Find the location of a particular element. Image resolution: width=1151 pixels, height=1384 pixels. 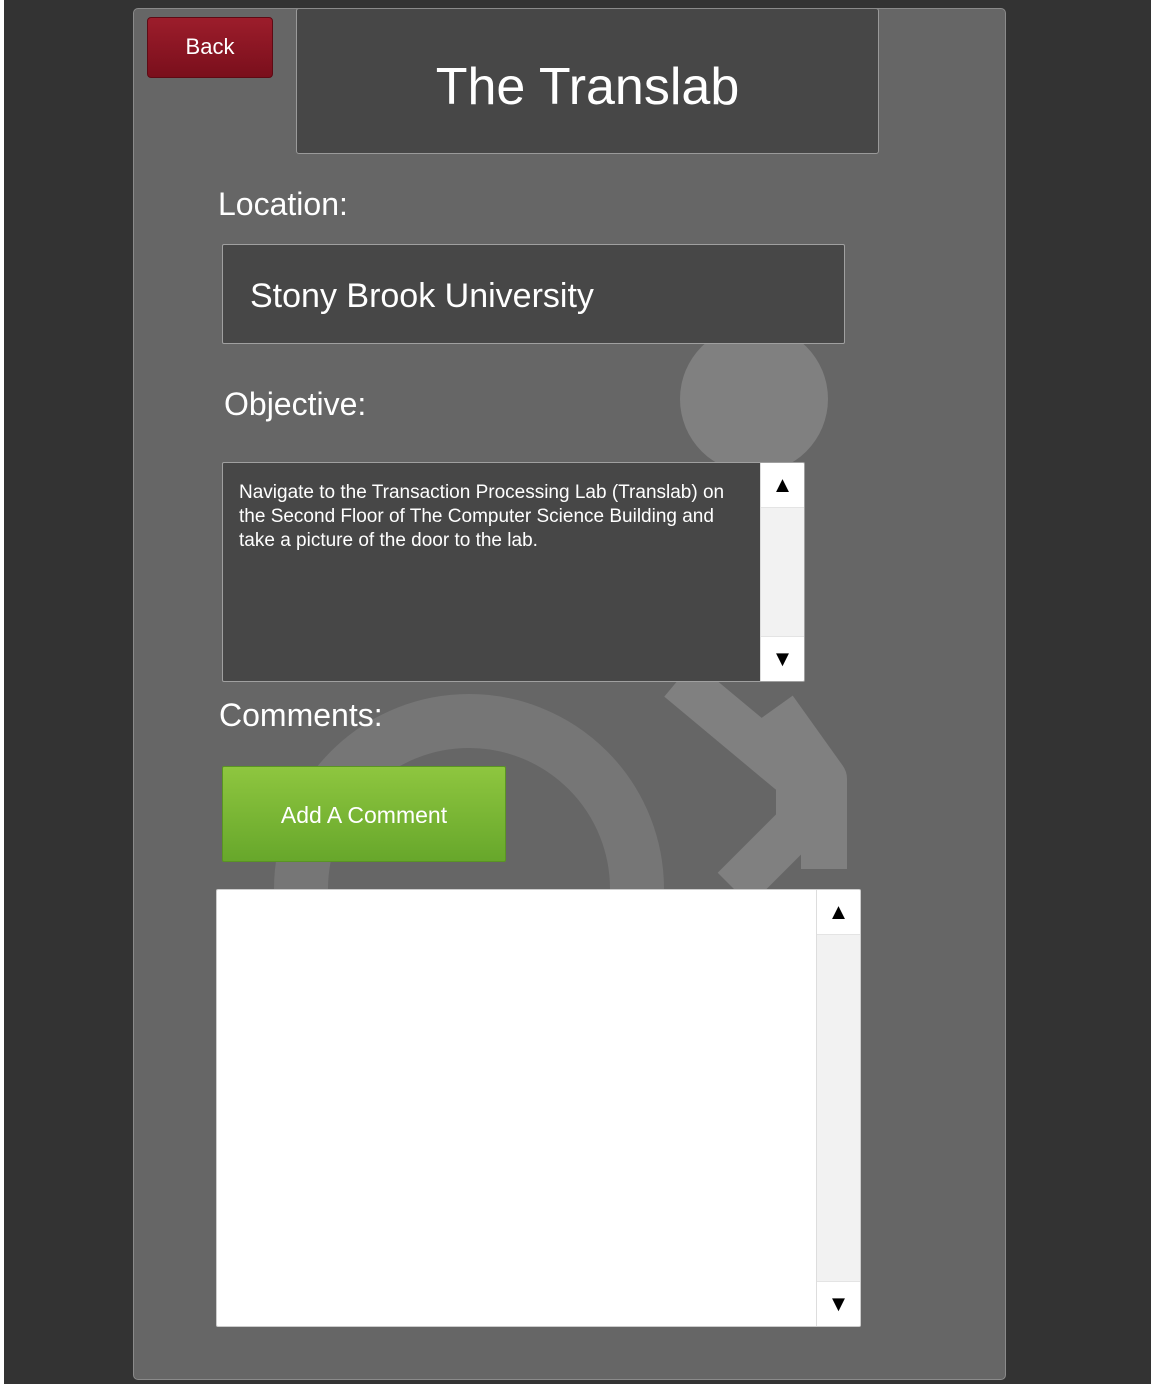

window-edge is located at coordinates (2, 692).